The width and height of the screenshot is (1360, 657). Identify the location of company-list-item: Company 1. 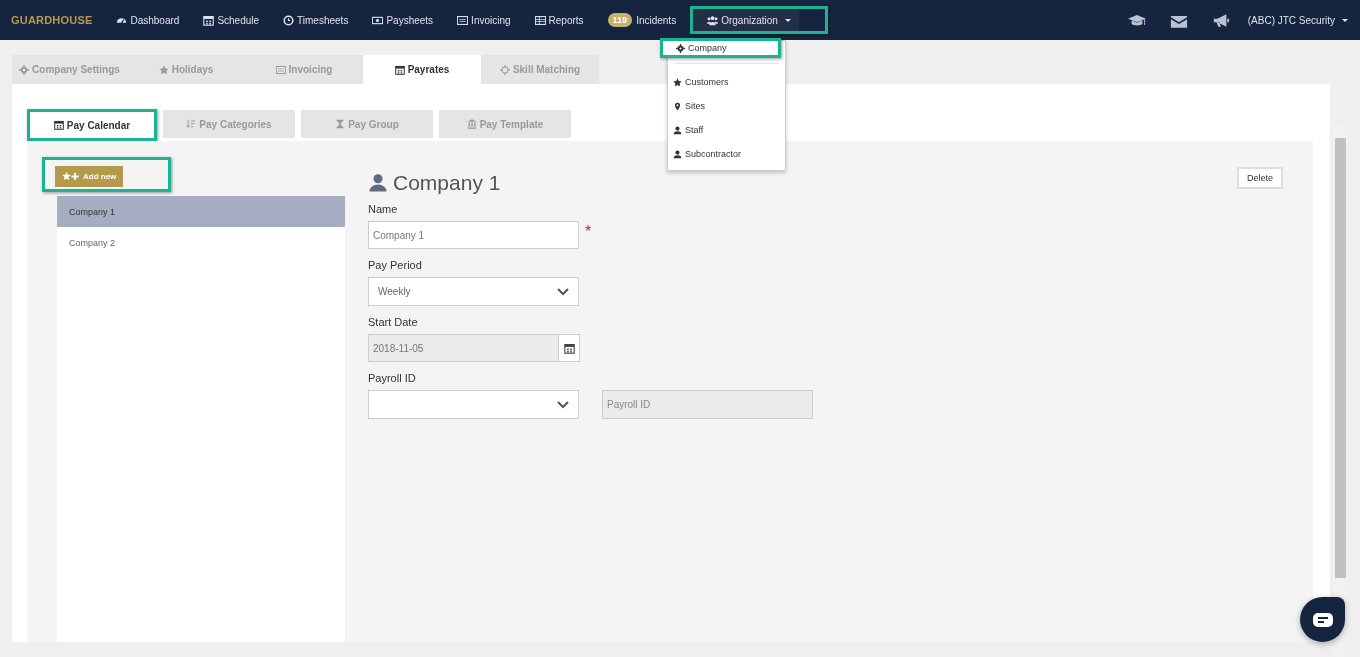
(201, 211).